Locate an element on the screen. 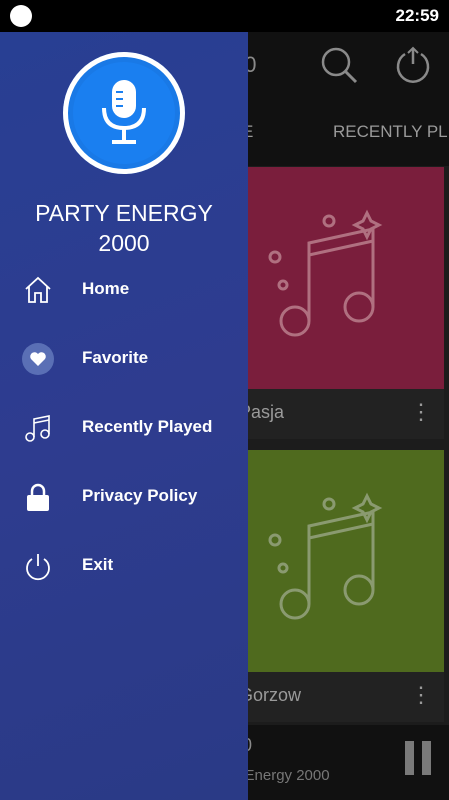 The width and height of the screenshot is (449, 800). brand-title: PARTY ENERGY 2000 is located at coordinates (124, 228).